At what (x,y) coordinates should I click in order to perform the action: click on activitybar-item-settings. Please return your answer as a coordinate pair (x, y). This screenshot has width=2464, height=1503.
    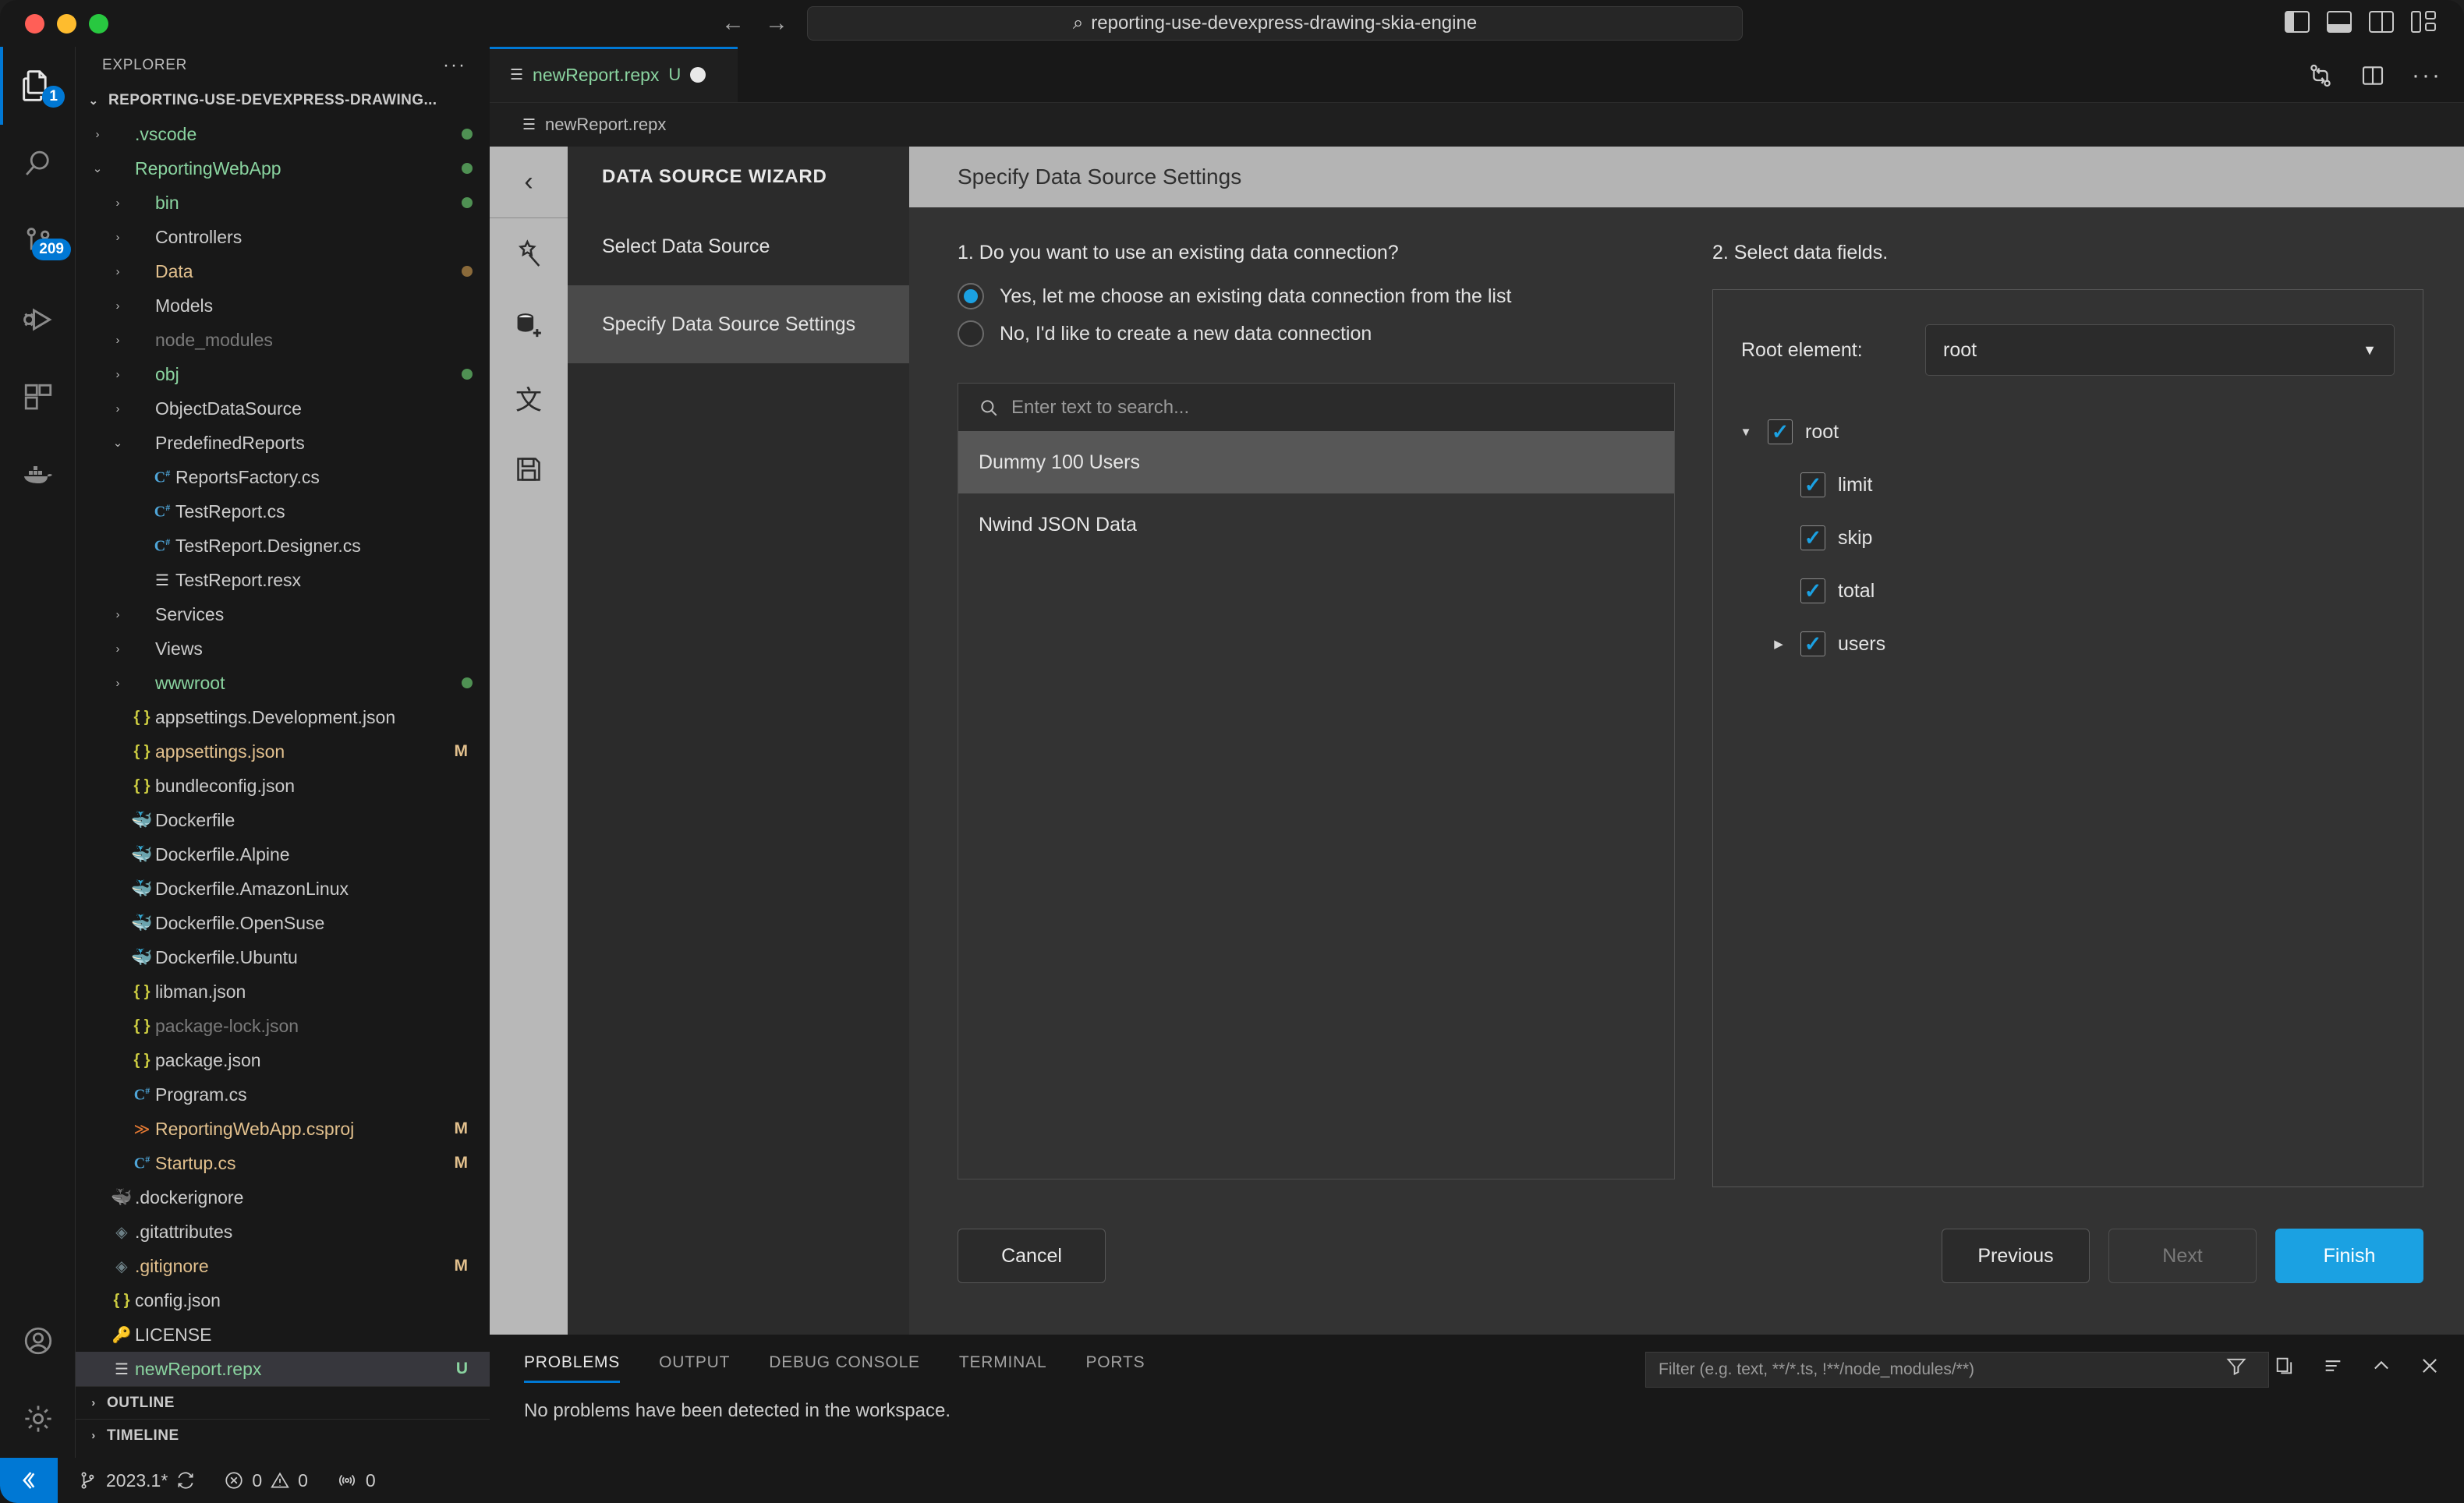
    Looking at the image, I should click on (38, 1419).